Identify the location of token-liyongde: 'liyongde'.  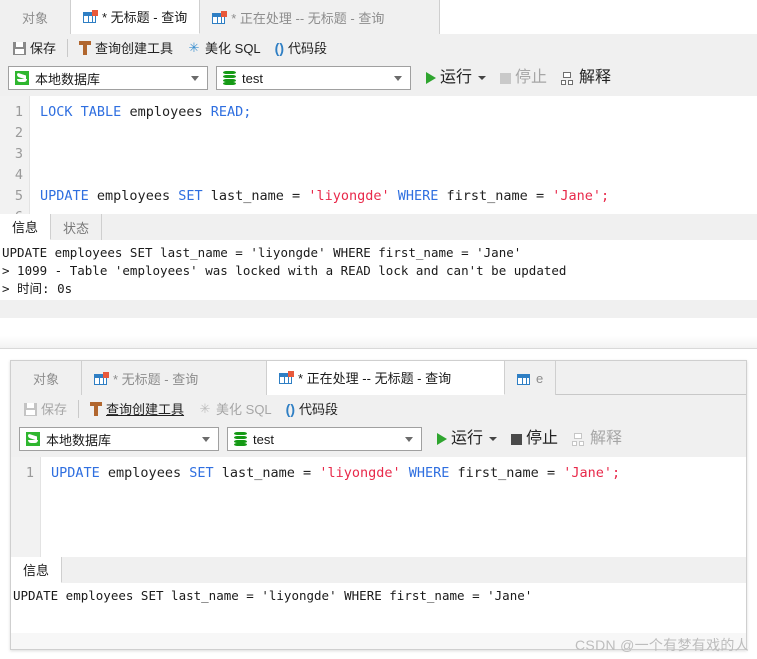
(349, 196).